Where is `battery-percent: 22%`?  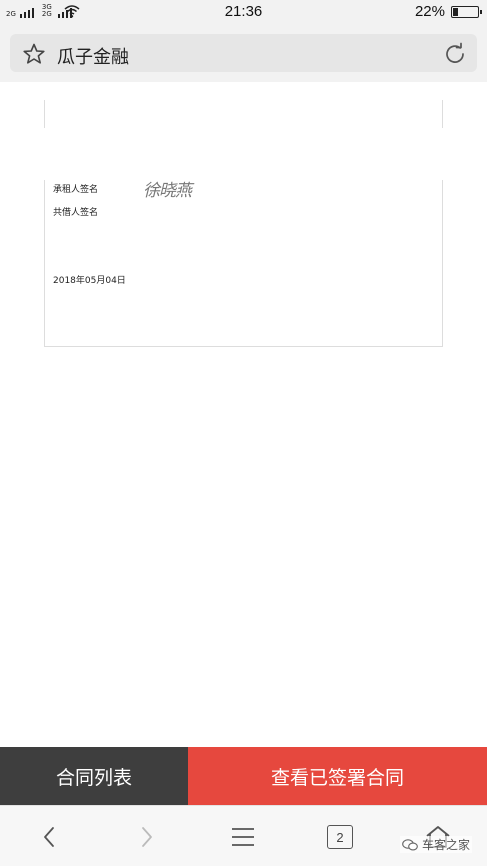
battery-percent: 22% is located at coordinates (429, 11).